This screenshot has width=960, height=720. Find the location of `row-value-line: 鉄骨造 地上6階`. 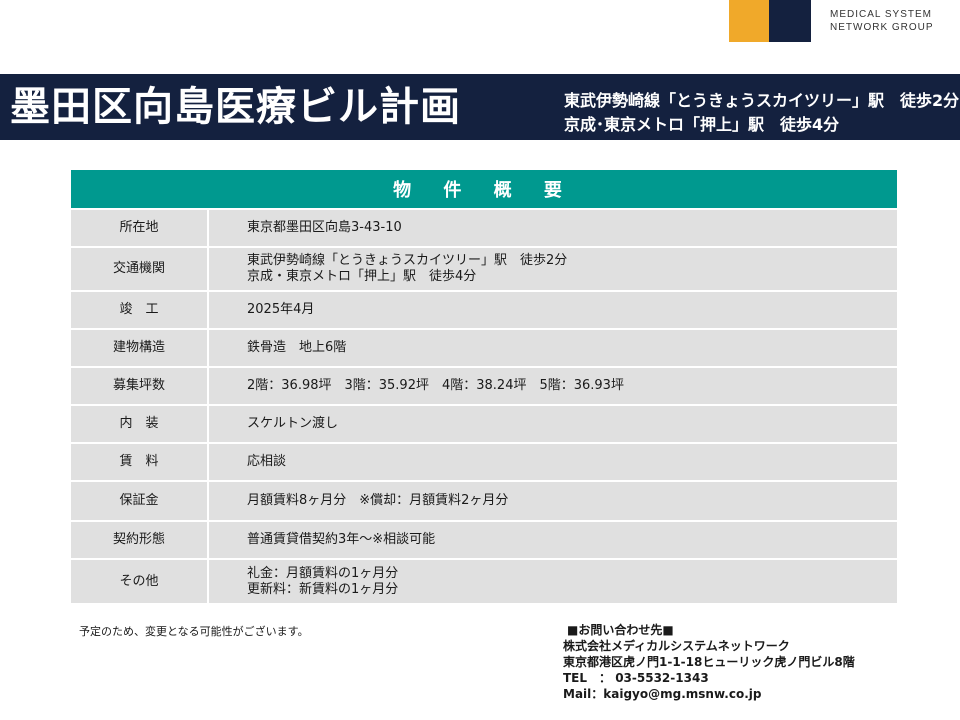

row-value-line: 鉄骨造 地上6階 is located at coordinates (297, 347).